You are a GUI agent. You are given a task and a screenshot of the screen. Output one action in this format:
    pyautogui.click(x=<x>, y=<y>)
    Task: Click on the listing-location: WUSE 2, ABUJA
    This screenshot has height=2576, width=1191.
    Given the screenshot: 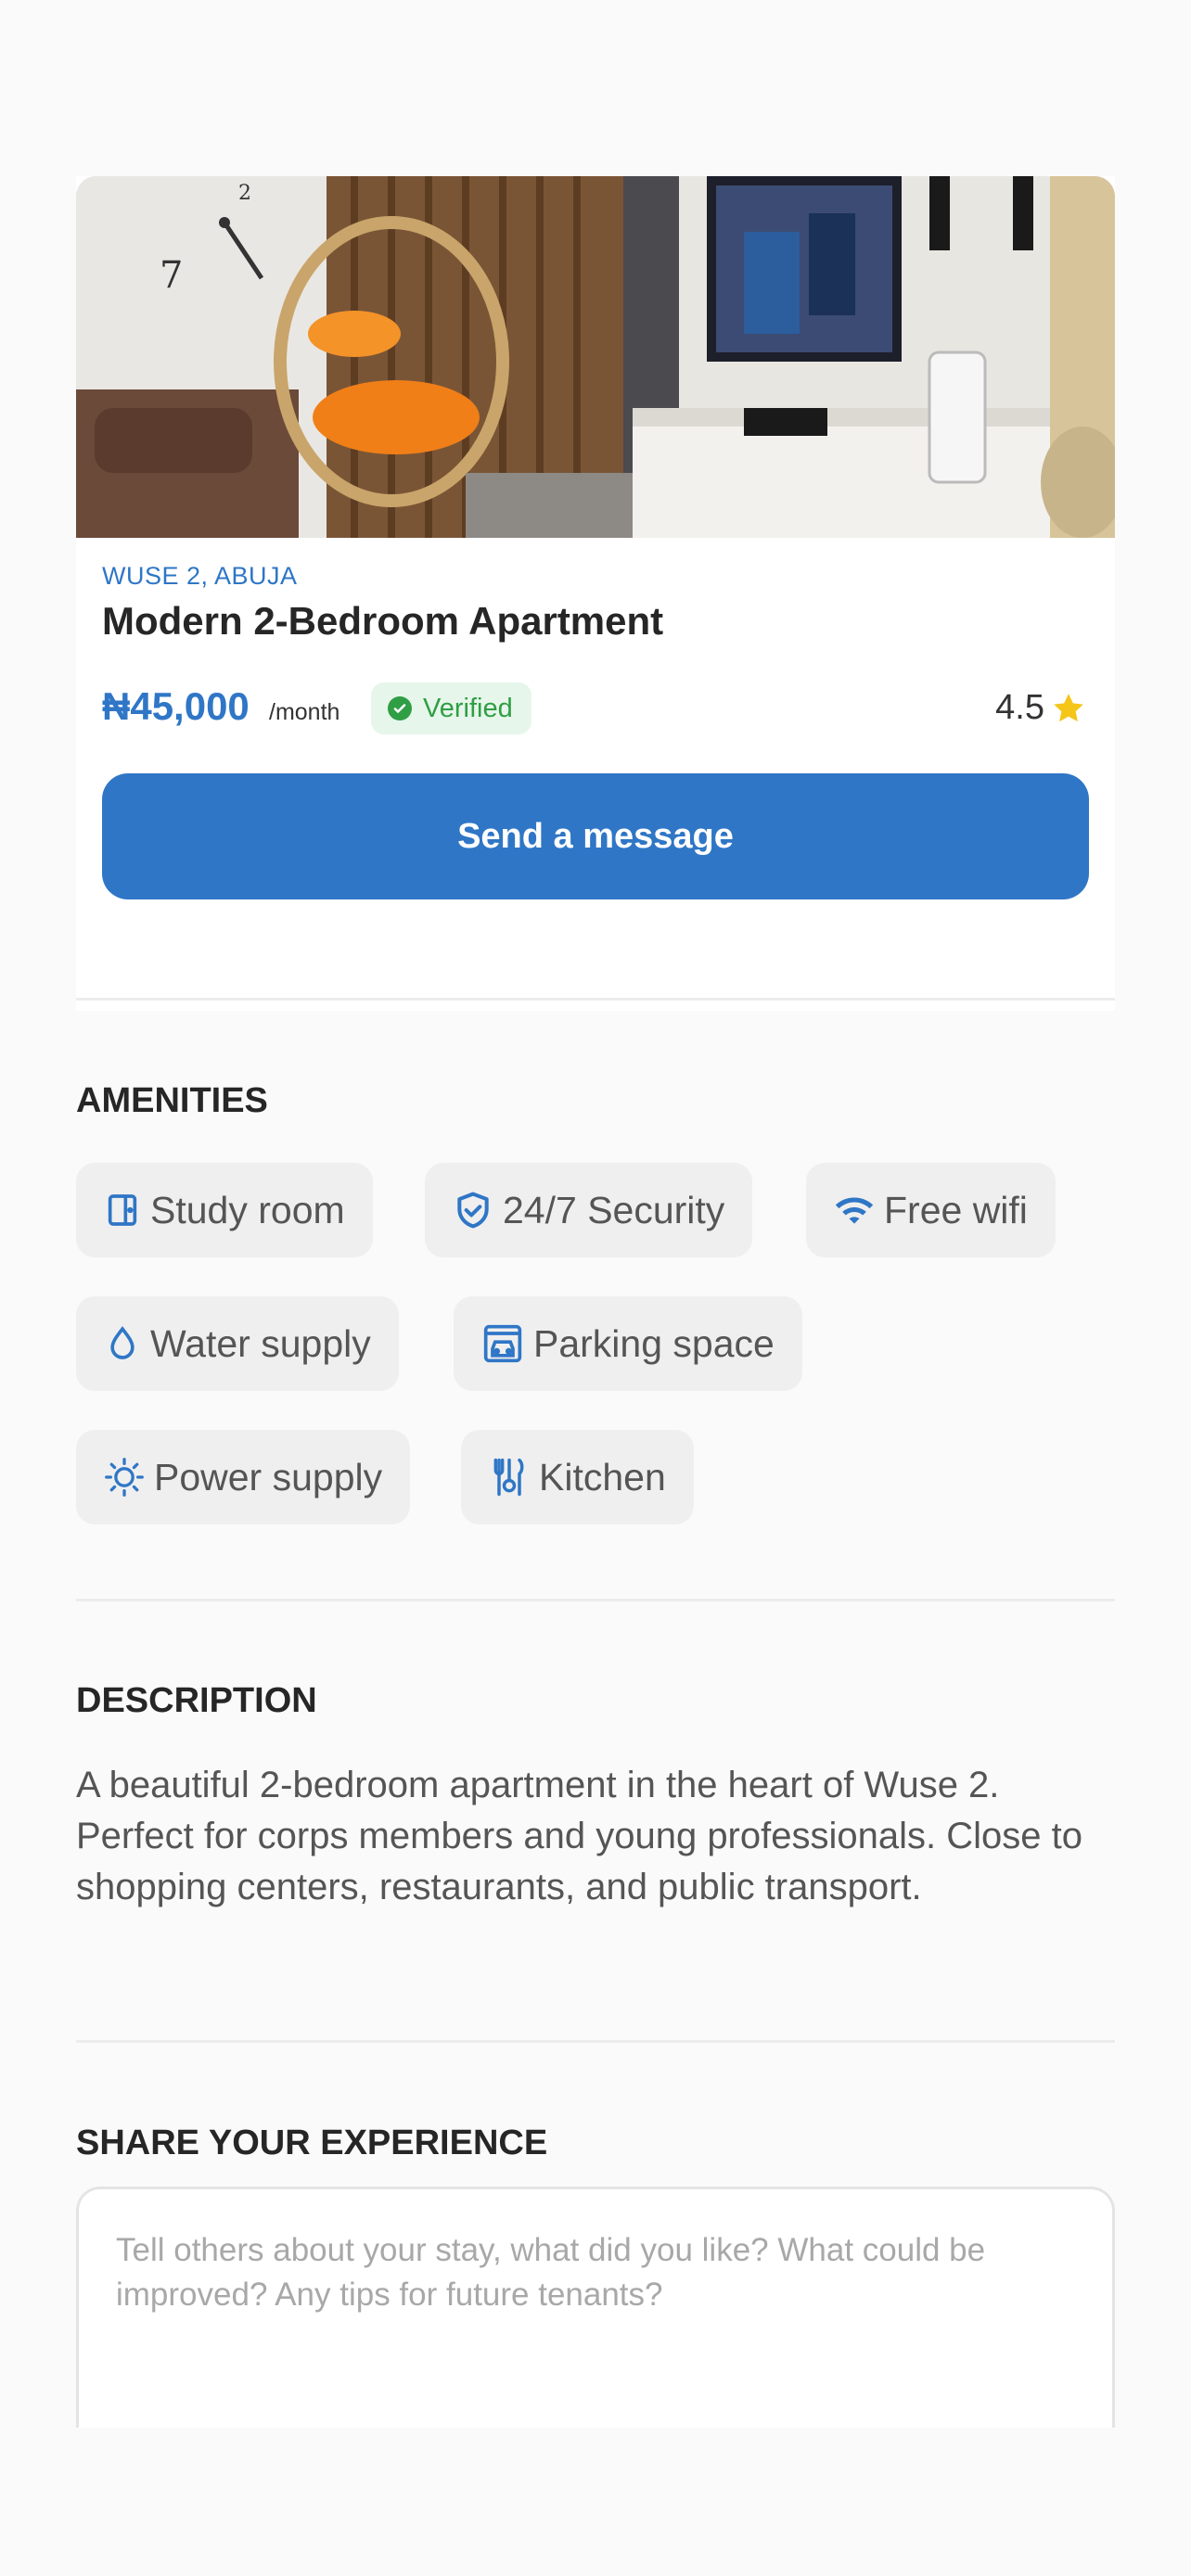 What is the action you would take?
    pyautogui.click(x=200, y=576)
    